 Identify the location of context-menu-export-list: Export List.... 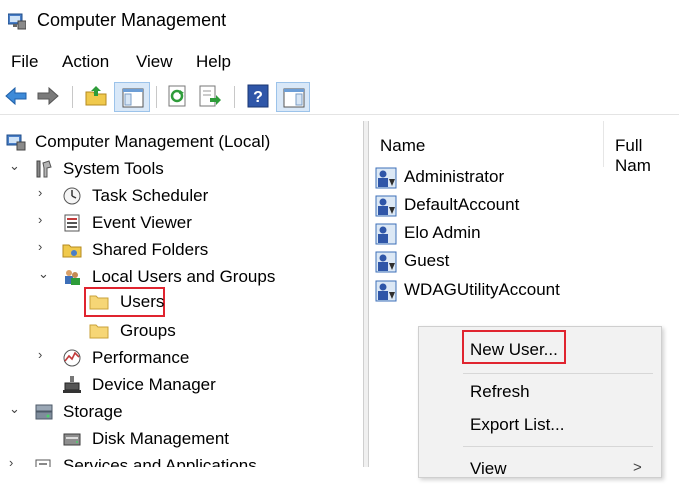
(540, 425).